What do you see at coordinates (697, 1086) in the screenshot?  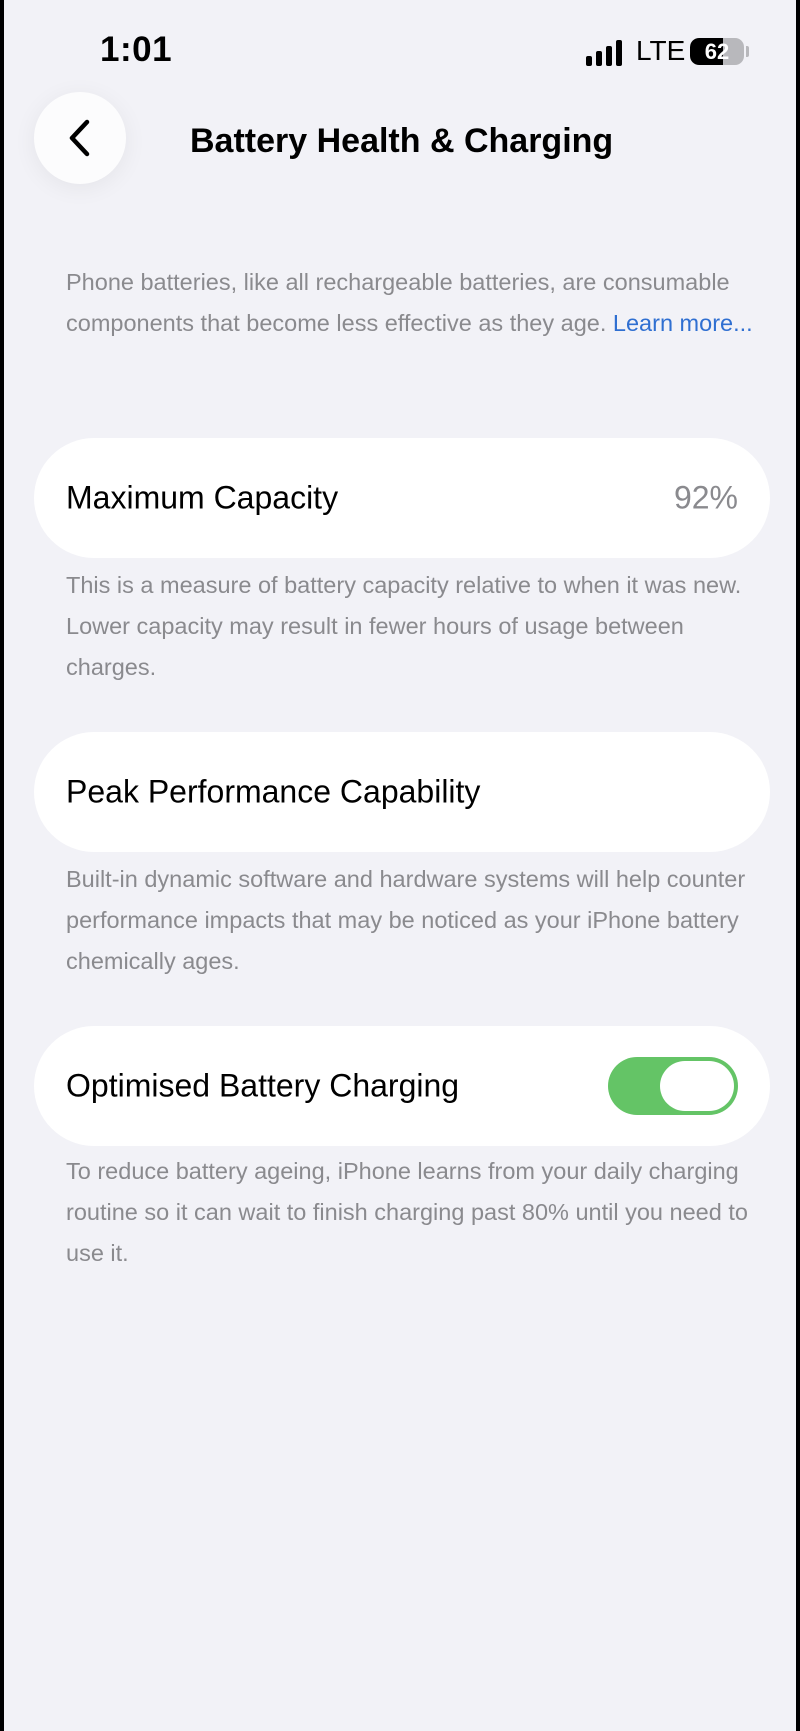 I see `toggle-knob` at bounding box center [697, 1086].